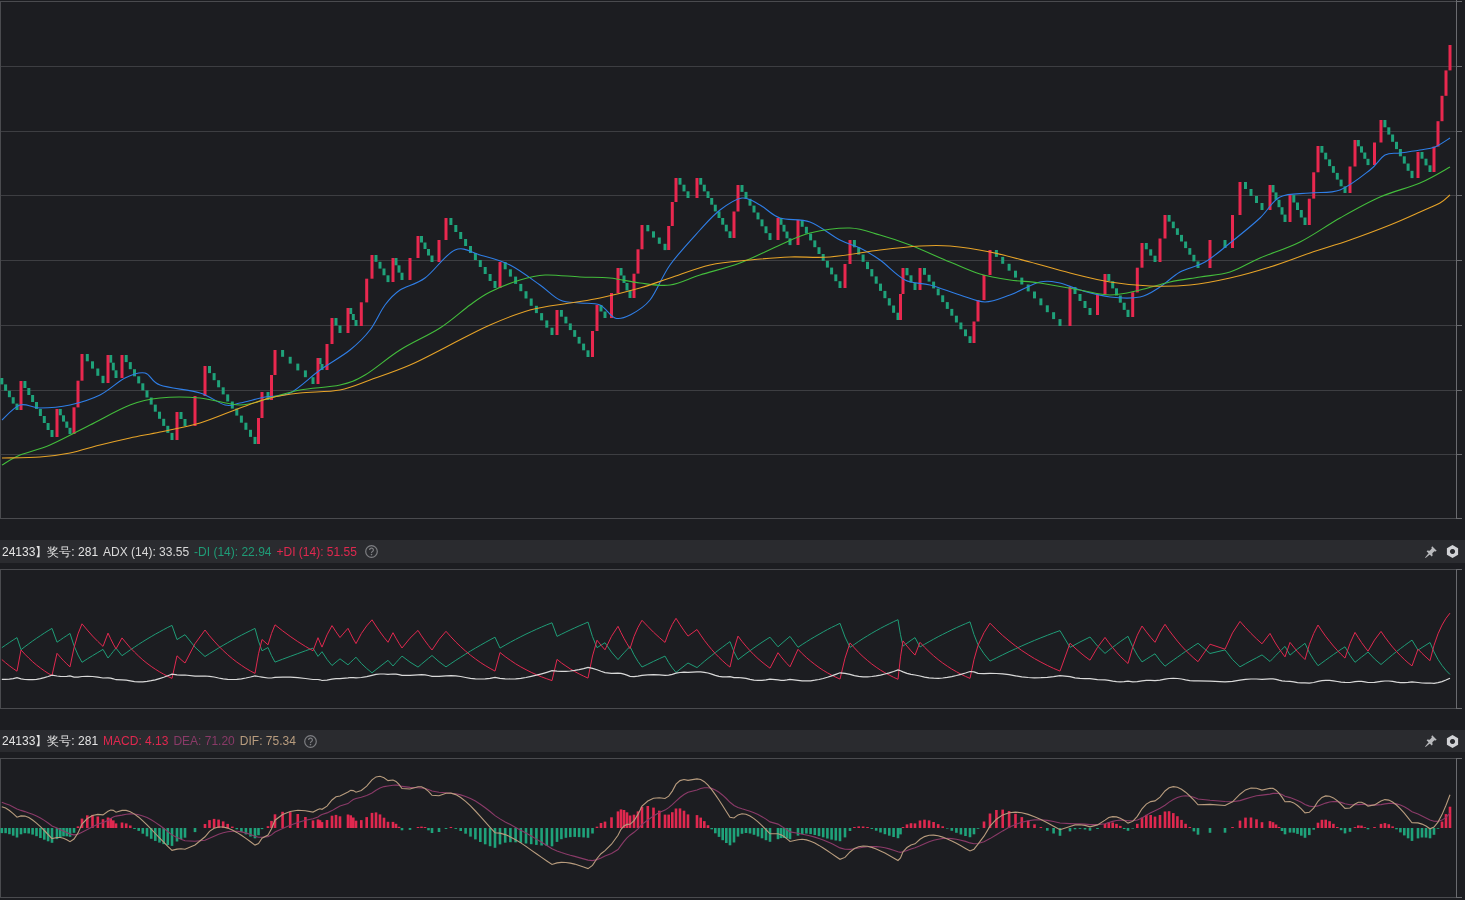 Image resolution: width=1465 pixels, height=900 pixels. What do you see at coordinates (146, 551) in the screenshot?
I see `indicator-value: ADX (14): 33.55` at bounding box center [146, 551].